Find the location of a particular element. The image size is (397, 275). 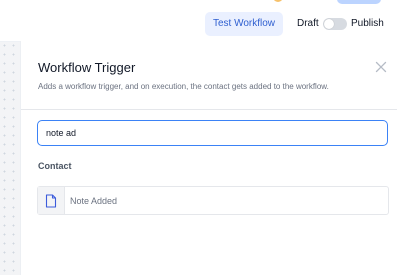

close-icon is located at coordinates (381, 67).